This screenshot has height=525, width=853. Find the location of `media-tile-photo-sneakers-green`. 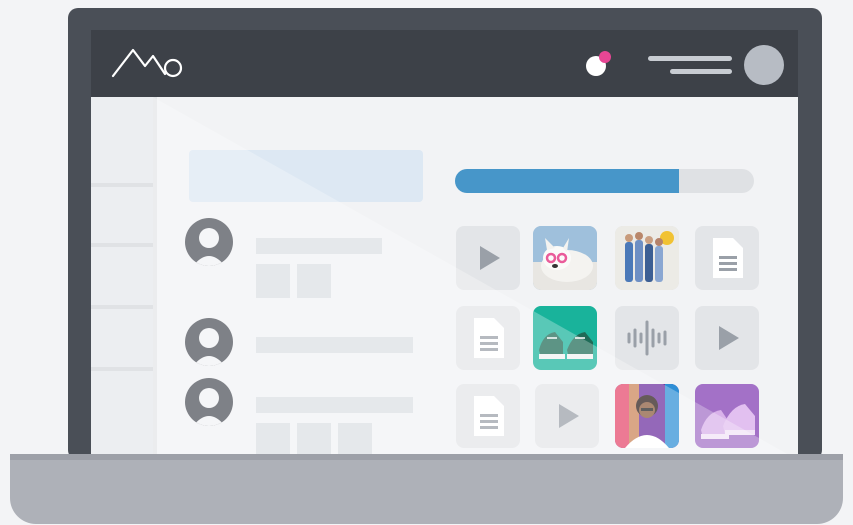

media-tile-photo-sneakers-green is located at coordinates (565, 338).